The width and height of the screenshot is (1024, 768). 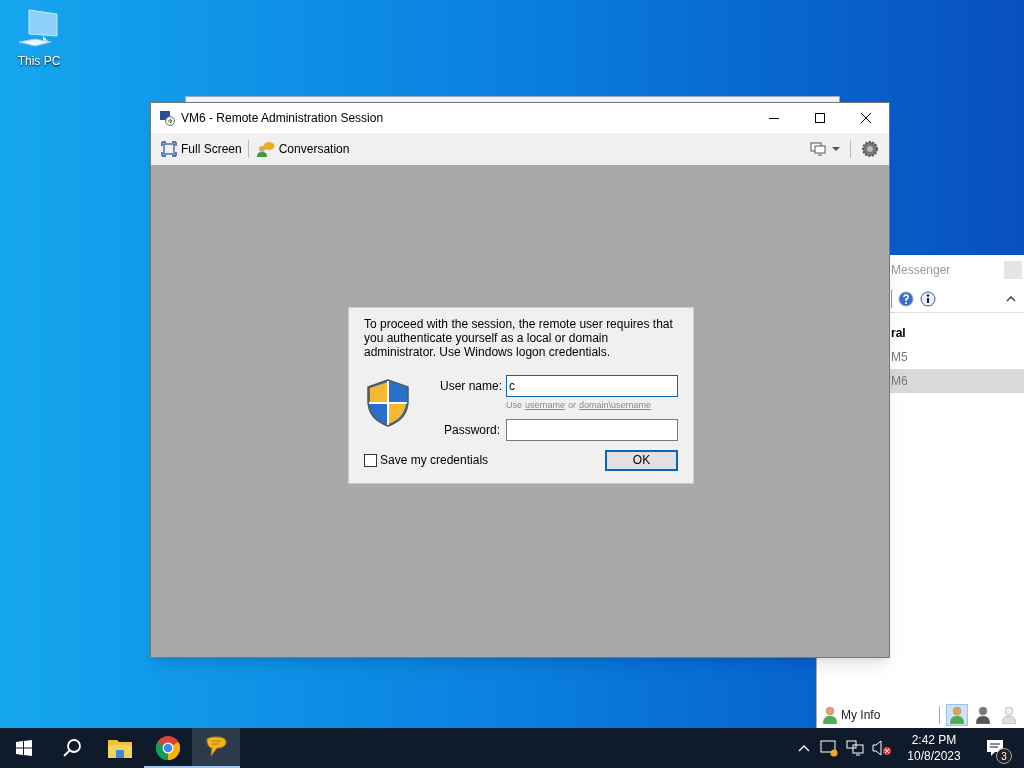 I want to click on maximize-icon, so click(x=820, y=118).